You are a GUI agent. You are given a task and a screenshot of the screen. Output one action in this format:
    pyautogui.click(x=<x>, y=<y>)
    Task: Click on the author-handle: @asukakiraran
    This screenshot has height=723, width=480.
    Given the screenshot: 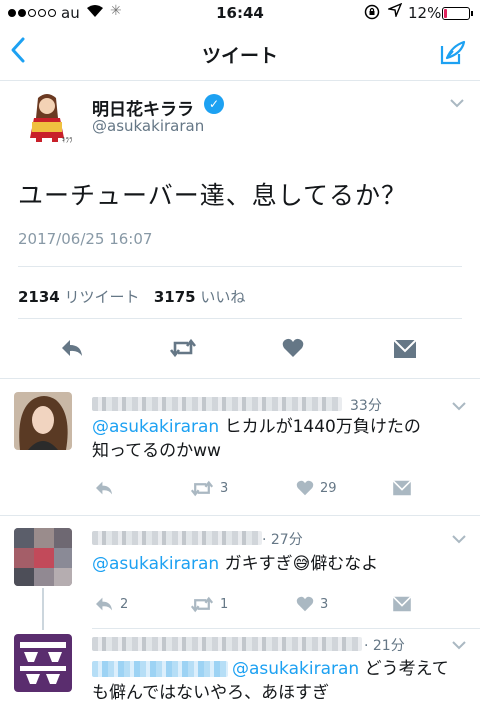 What is the action you would take?
    pyautogui.click(x=148, y=126)
    